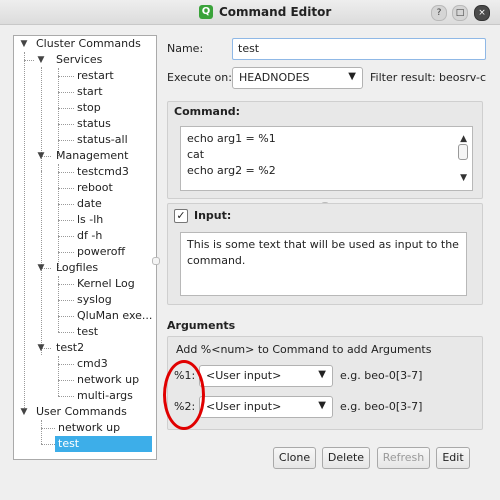  I want to click on tree-item-df-h: df -h, so click(89, 236).